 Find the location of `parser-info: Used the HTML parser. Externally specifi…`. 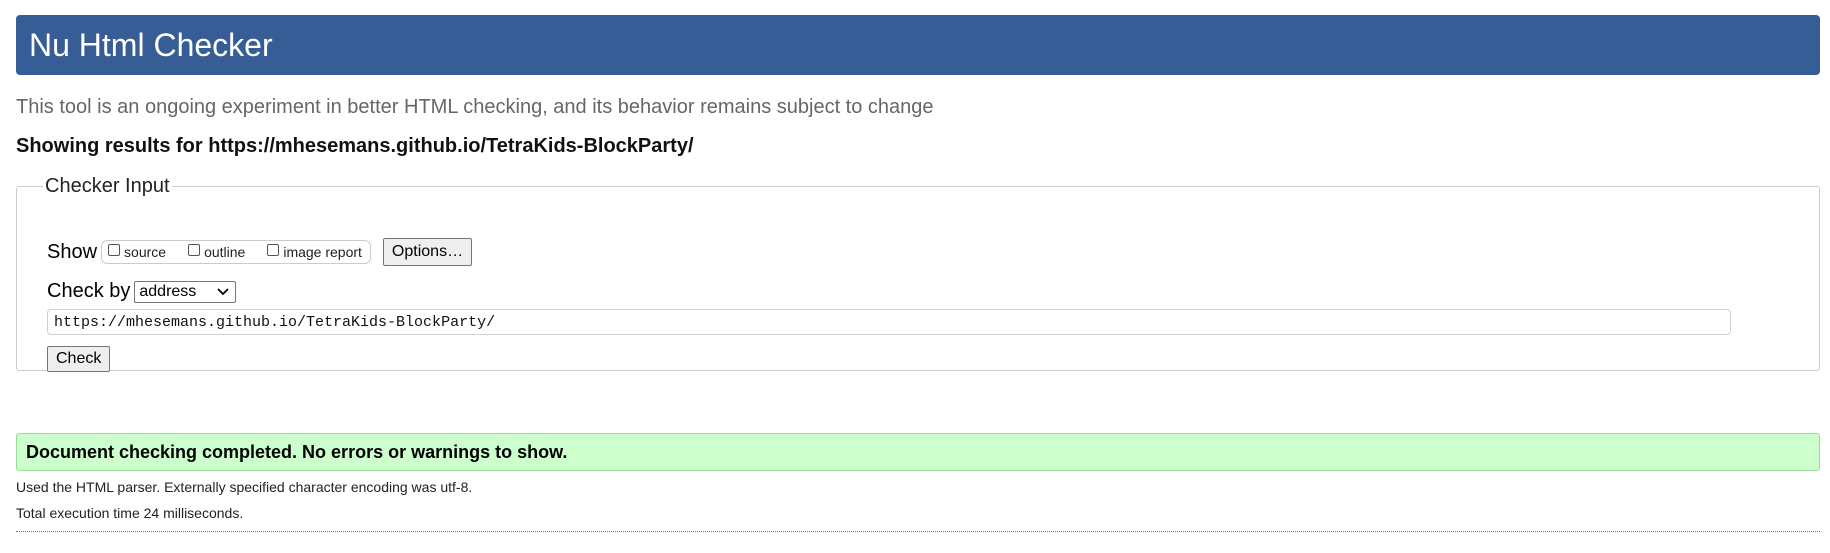

parser-info: Used the HTML parser. Externally specifi… is located at coordinates (244, 487).